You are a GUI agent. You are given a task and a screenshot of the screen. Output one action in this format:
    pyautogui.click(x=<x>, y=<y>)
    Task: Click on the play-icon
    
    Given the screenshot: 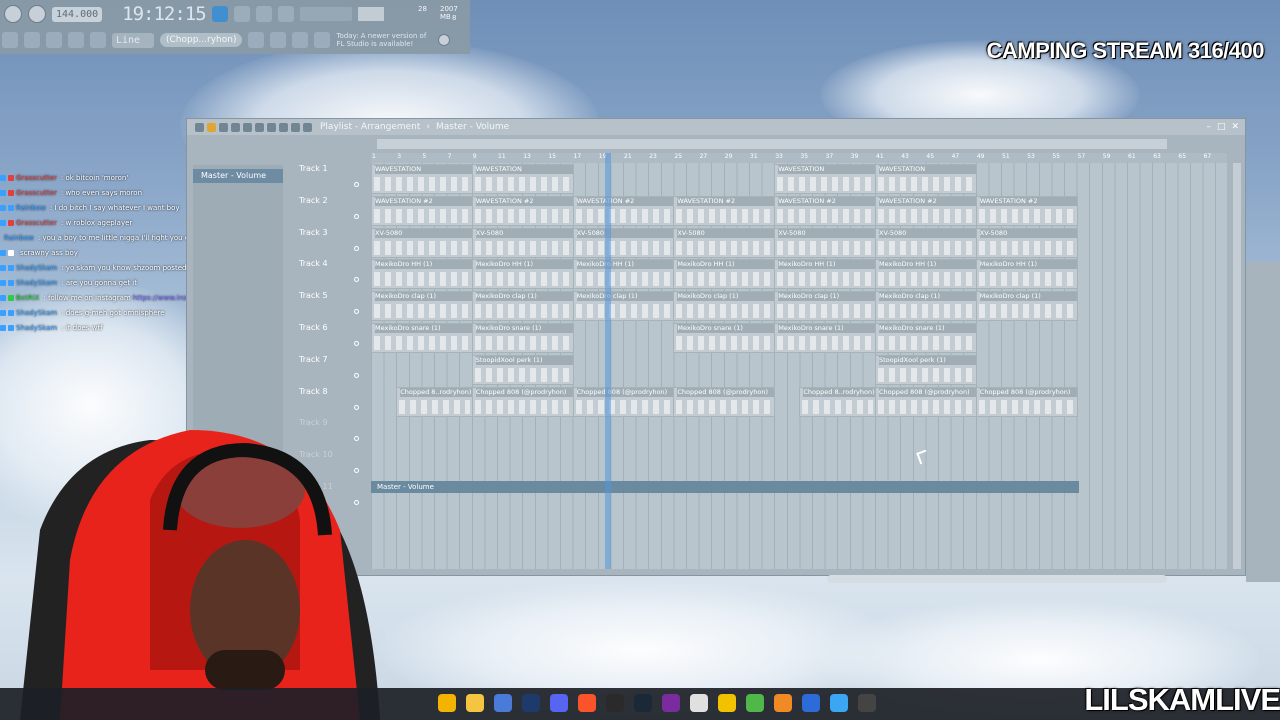 What is the action you would take?
    pyautogui.click(x=199, y=127)
    